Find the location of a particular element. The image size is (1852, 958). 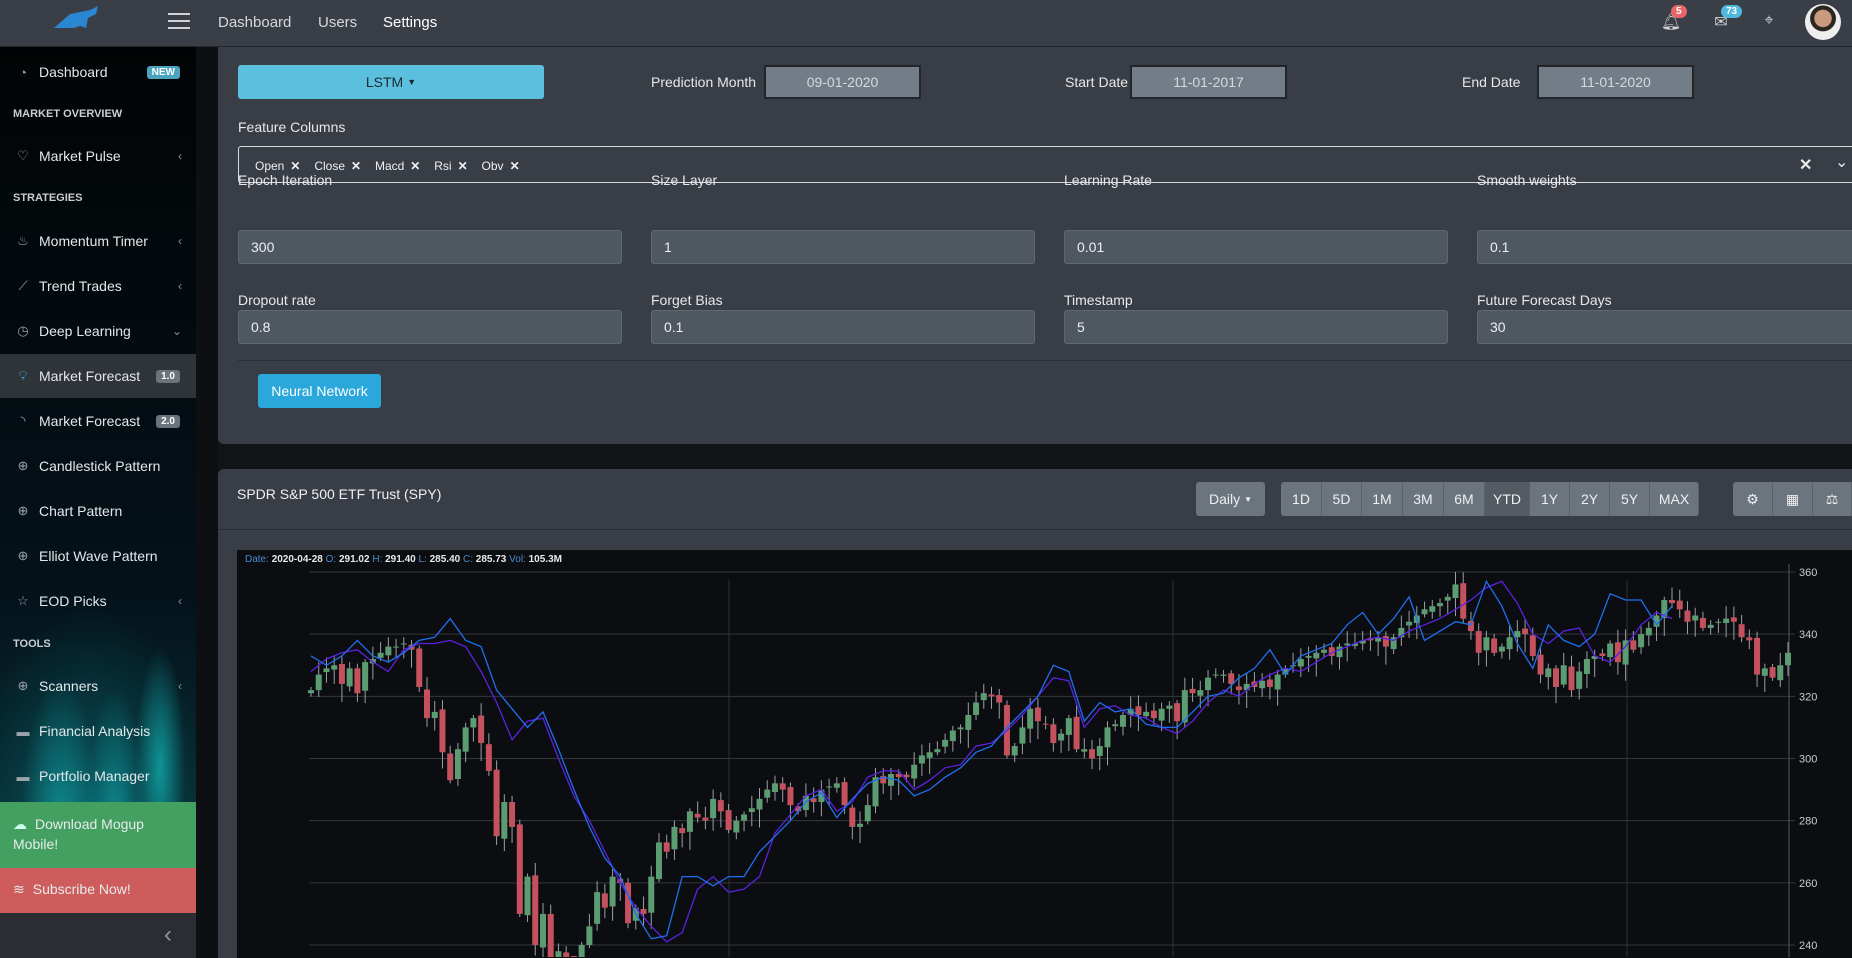

nav-settings: Settings is located at coordinates (410, 22).